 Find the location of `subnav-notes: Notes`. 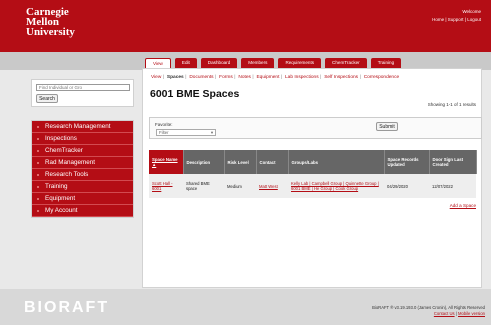

subnav-notes: Notes is located at coordinates (244, 77).